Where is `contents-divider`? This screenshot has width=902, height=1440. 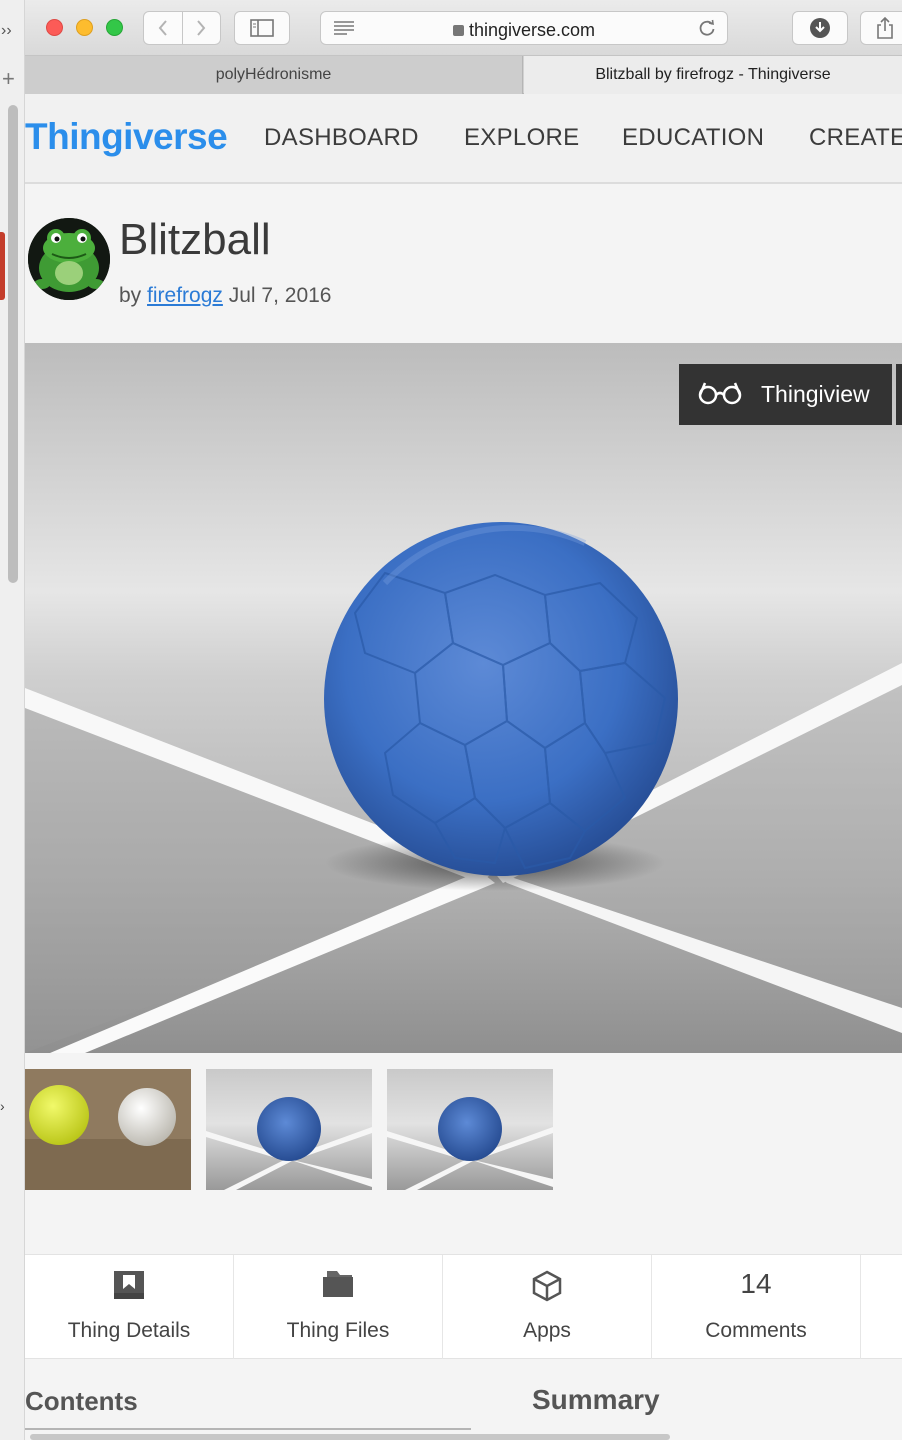 contents-divider is located at coordinates (248, 1429).